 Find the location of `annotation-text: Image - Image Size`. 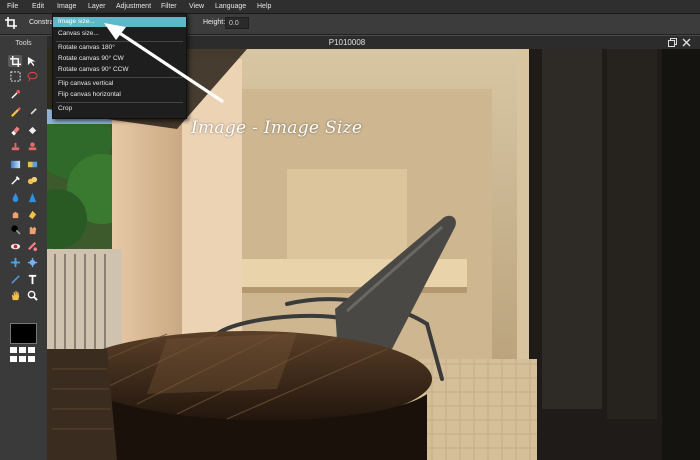

annotation-text: Image - Image Size is located at coordinates (277, 128).